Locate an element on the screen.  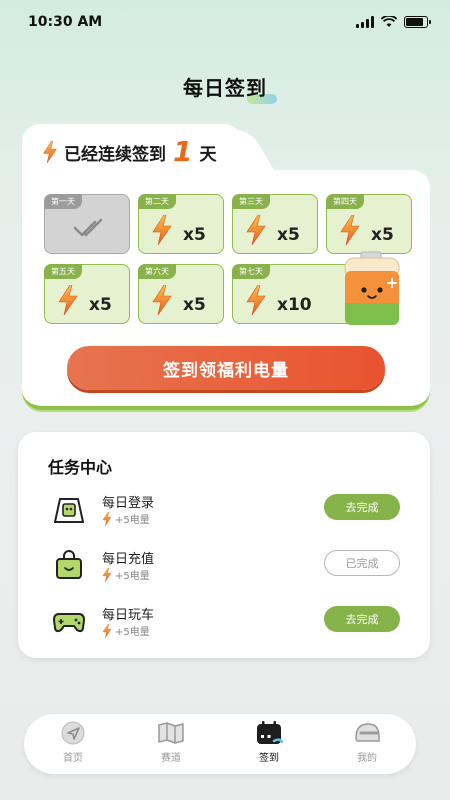
nav-label: 首页 is located at coordinates (73, 758).